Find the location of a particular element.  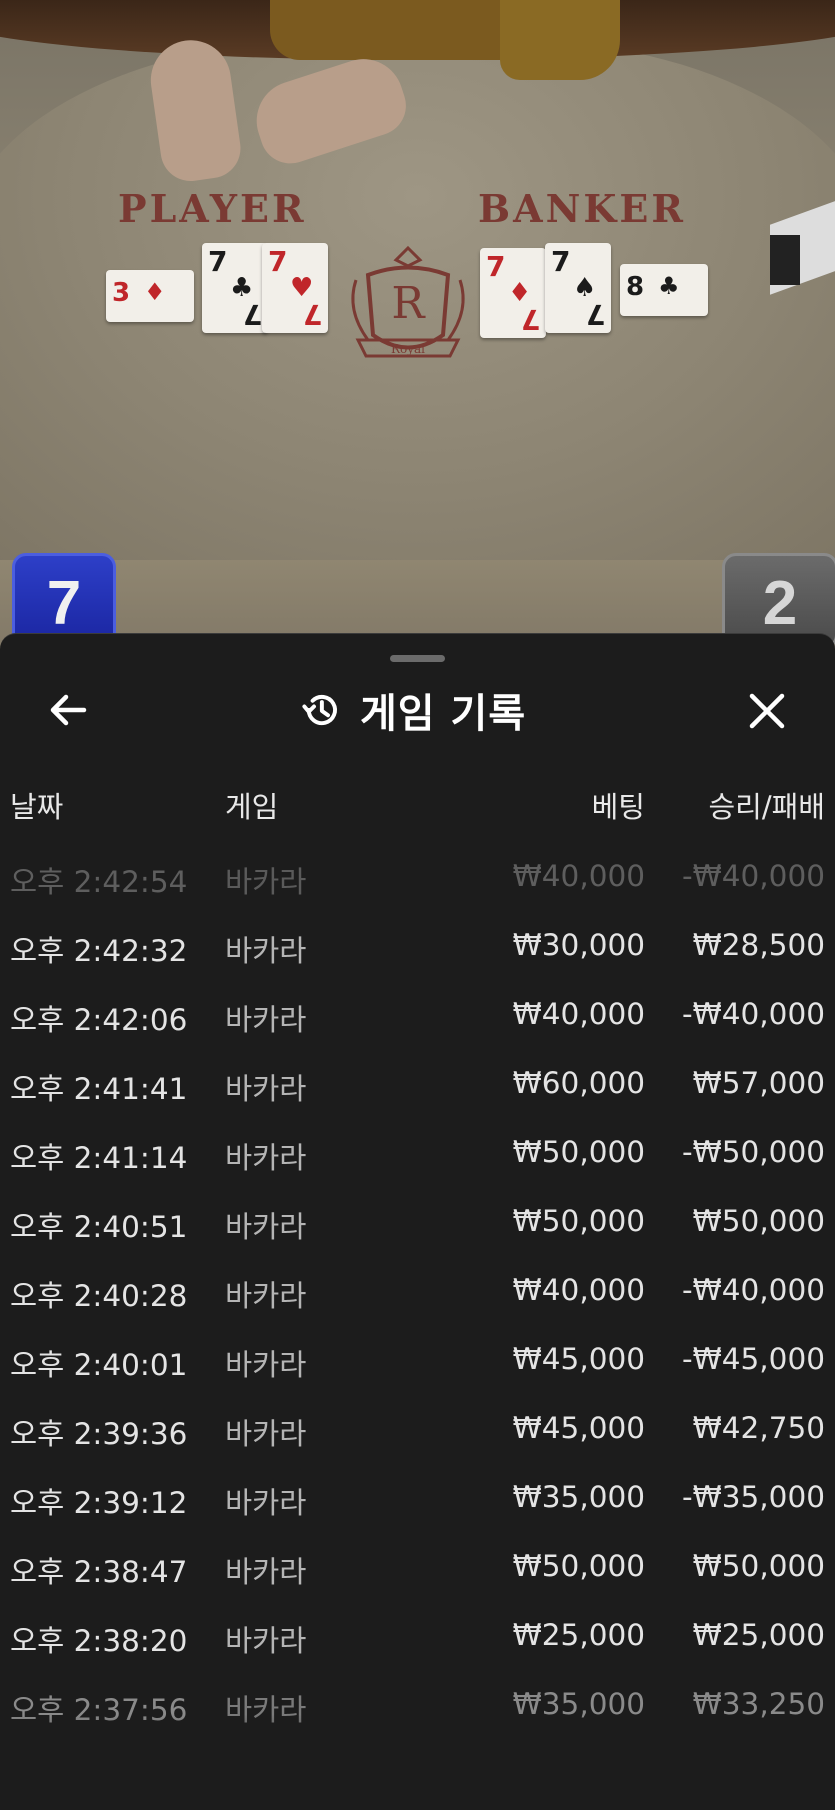

row-result: -₩45,000 is located at coordinates (753, 1359).